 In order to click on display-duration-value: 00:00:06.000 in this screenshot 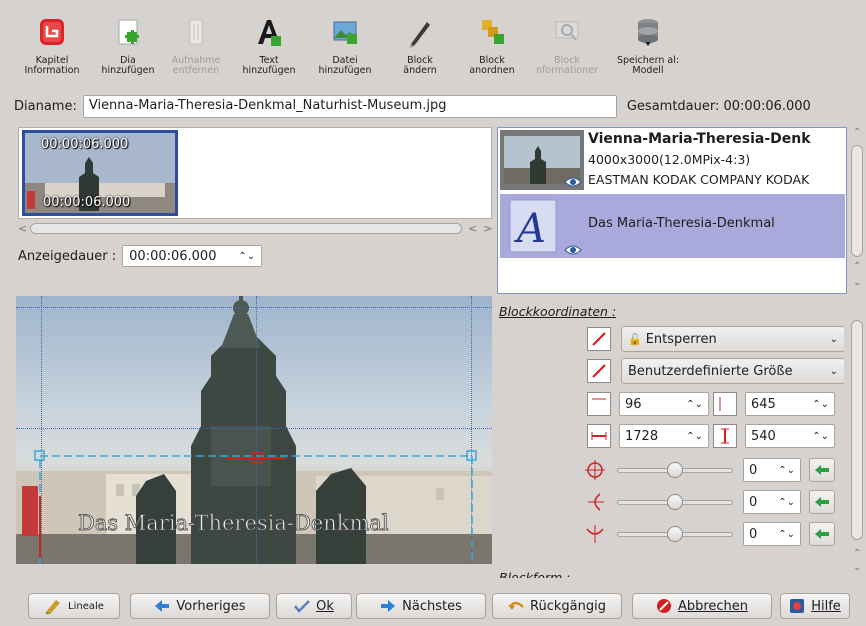, I will do `click(173, 256)`.